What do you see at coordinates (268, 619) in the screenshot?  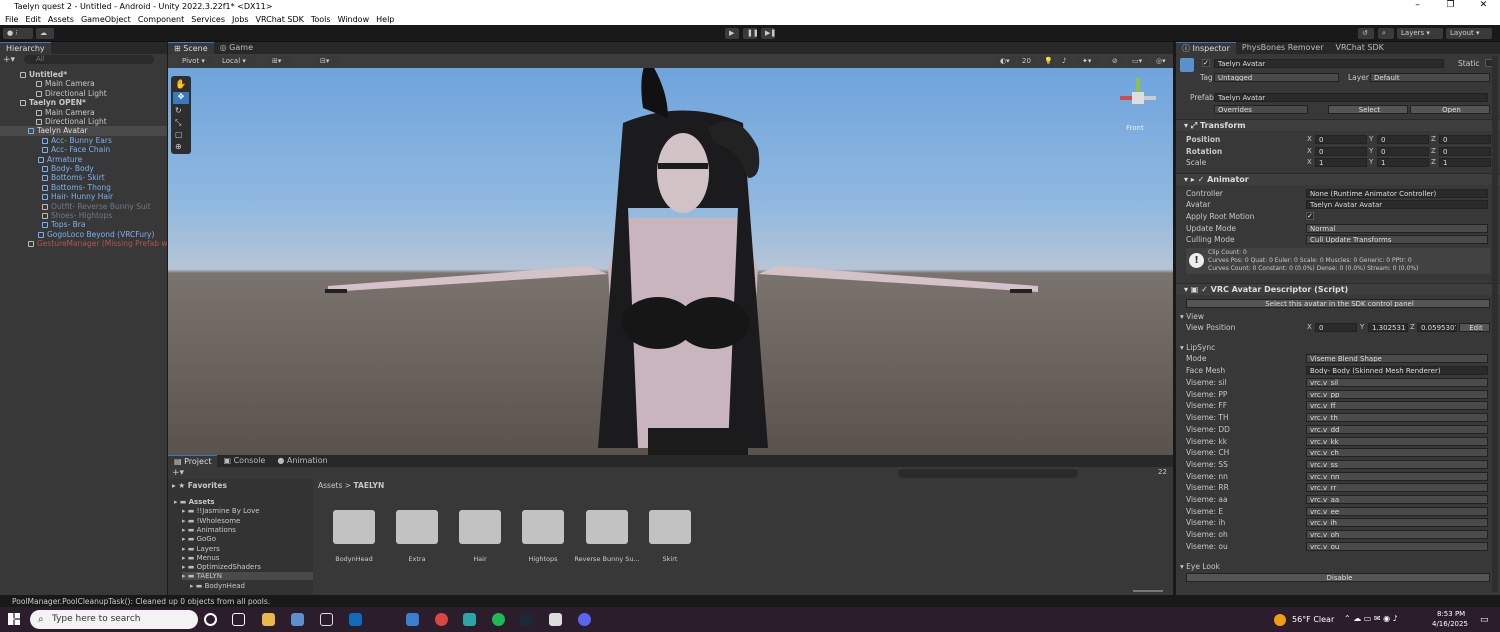 I see `file-explorer-icon` at bounding box center [268, 619].